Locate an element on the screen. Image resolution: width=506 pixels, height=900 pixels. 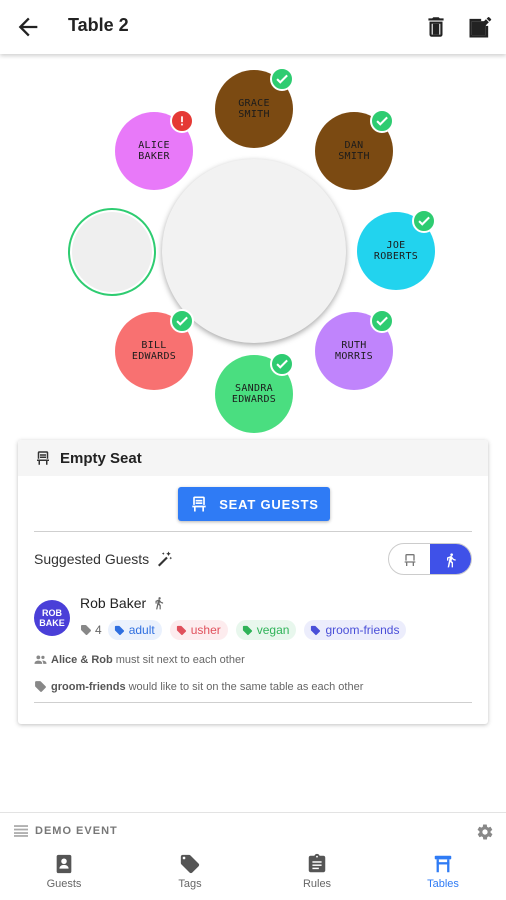
bottom-bar: DEMO EVENT Guests Tags Rules Tables is located at coordinates (253, 856).